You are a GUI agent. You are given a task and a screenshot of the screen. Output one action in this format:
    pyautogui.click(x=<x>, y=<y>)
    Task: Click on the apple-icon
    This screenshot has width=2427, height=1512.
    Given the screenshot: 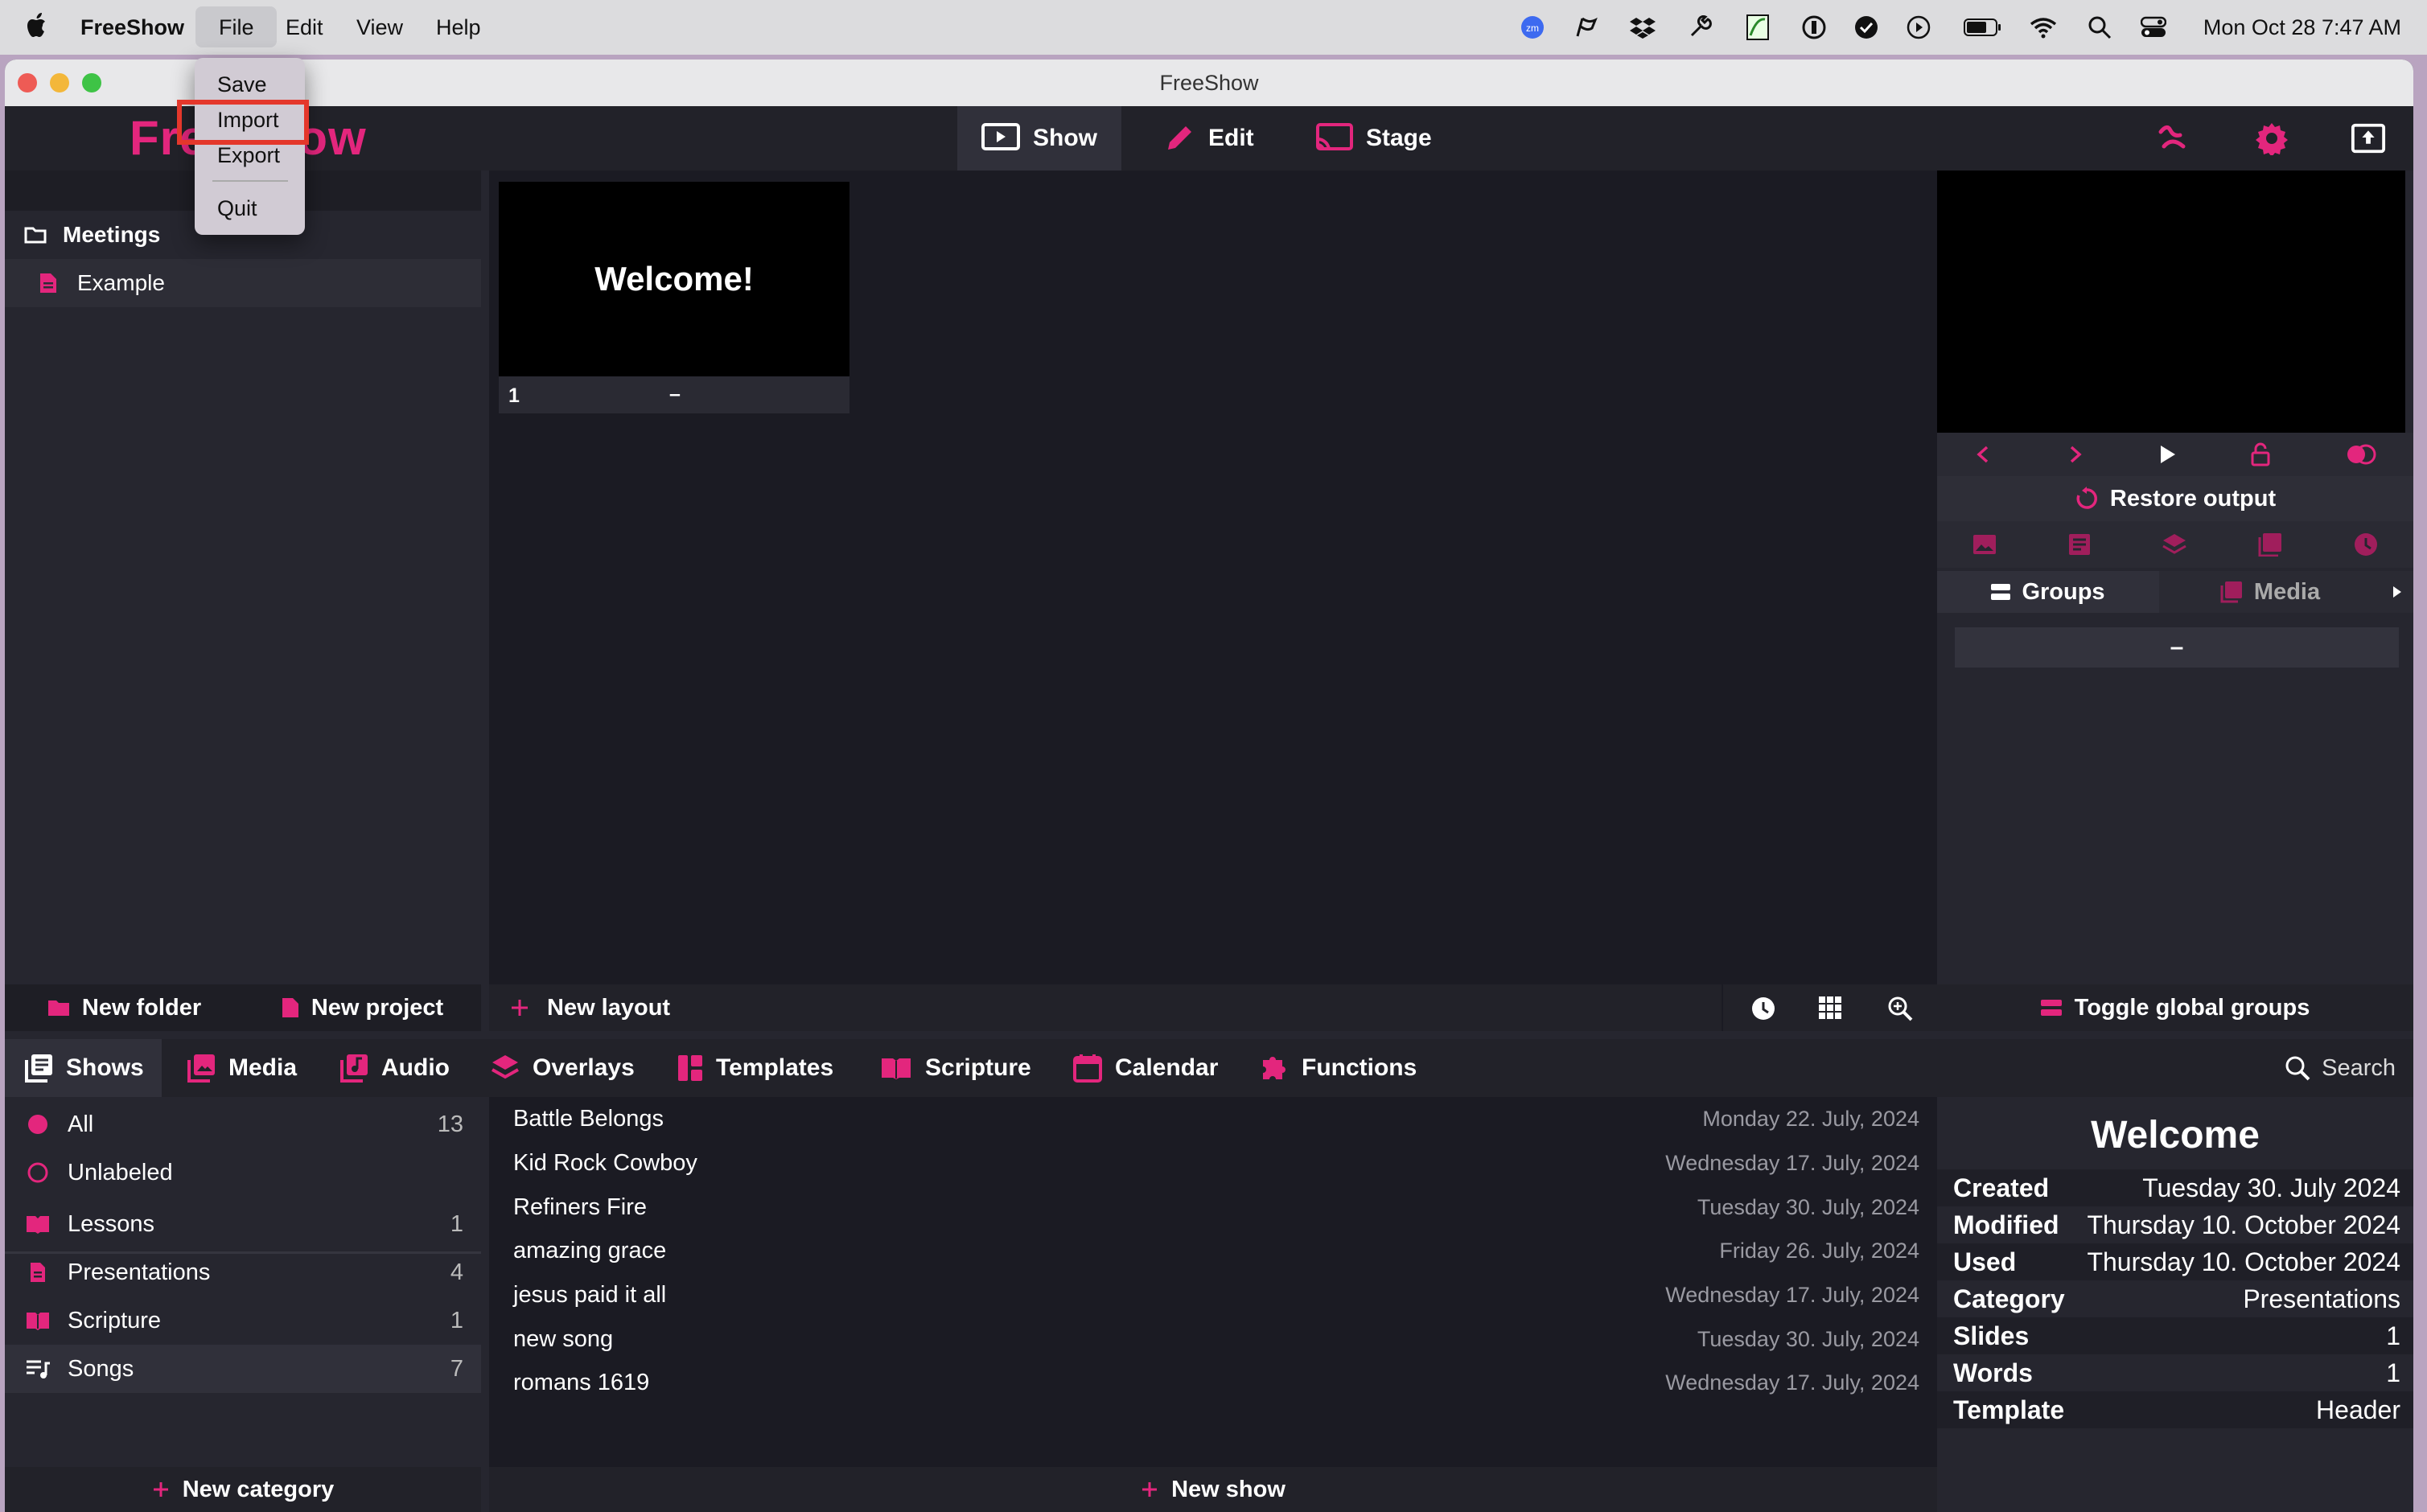 What is the action you would take?
    pyautogui.click(x=38, y=25)
    